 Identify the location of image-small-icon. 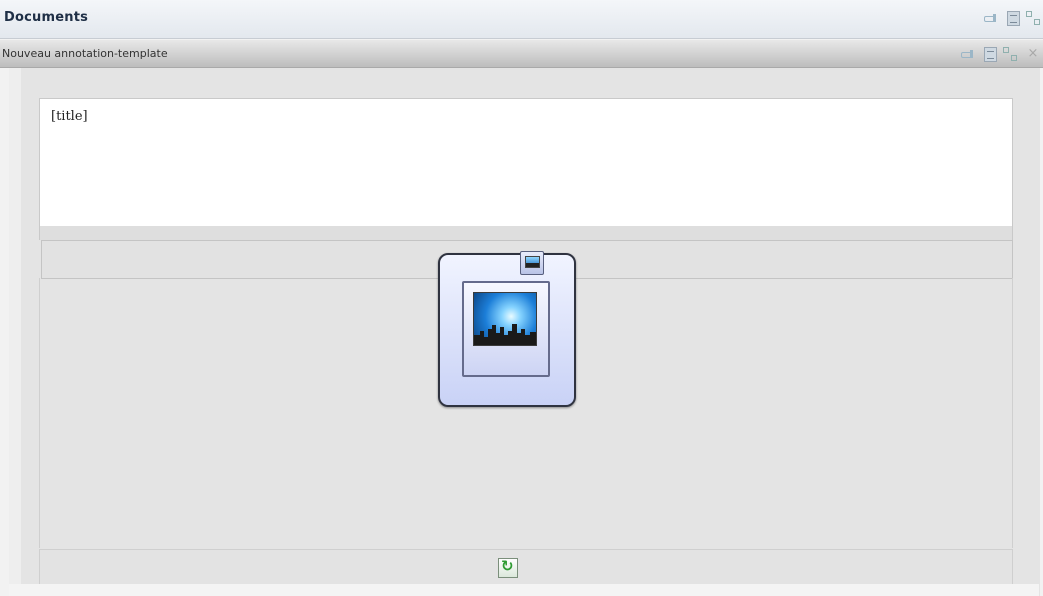
(532, 263).